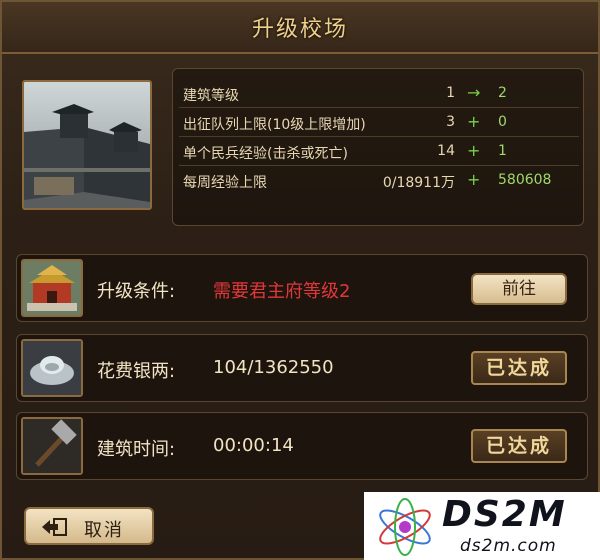 The image size is (600, 560). What do you see at coordinates (502, 151) in the screenshot?
I see `stat-next: 1` at bounding box center [502, 151].